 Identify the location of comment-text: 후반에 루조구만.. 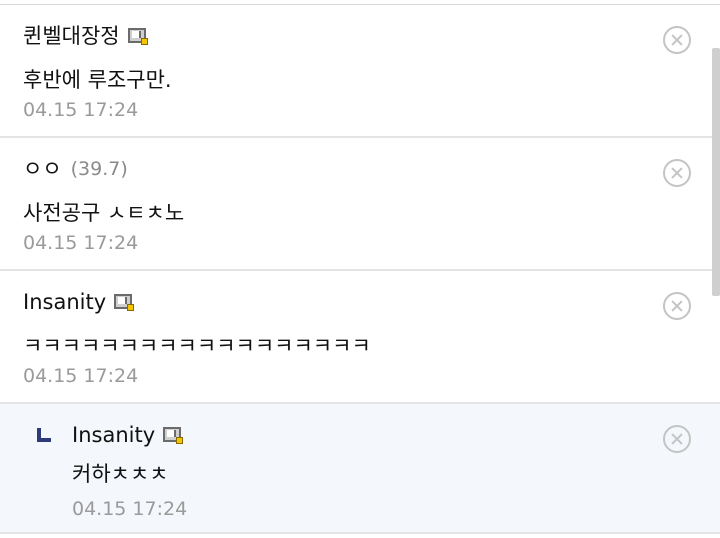
(97, 80).